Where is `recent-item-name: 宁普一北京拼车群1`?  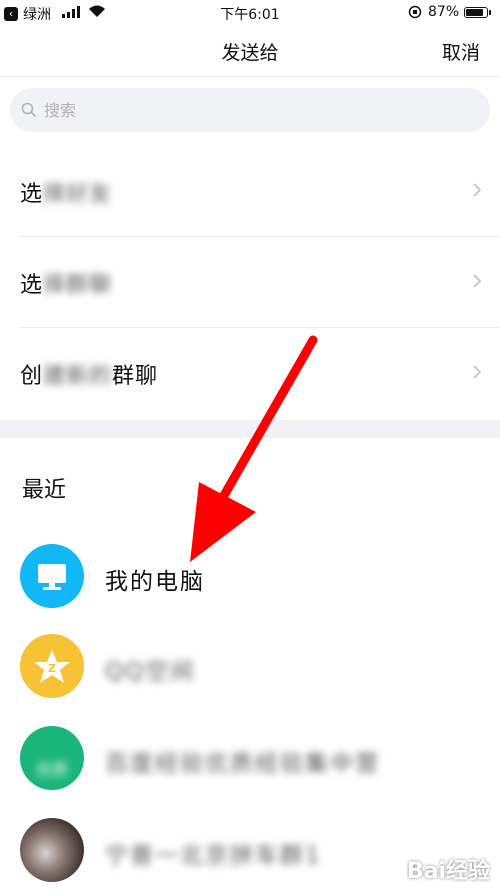 recent-item-name: 宁普一北京拼车群1 is located at coordinates (213, 856).